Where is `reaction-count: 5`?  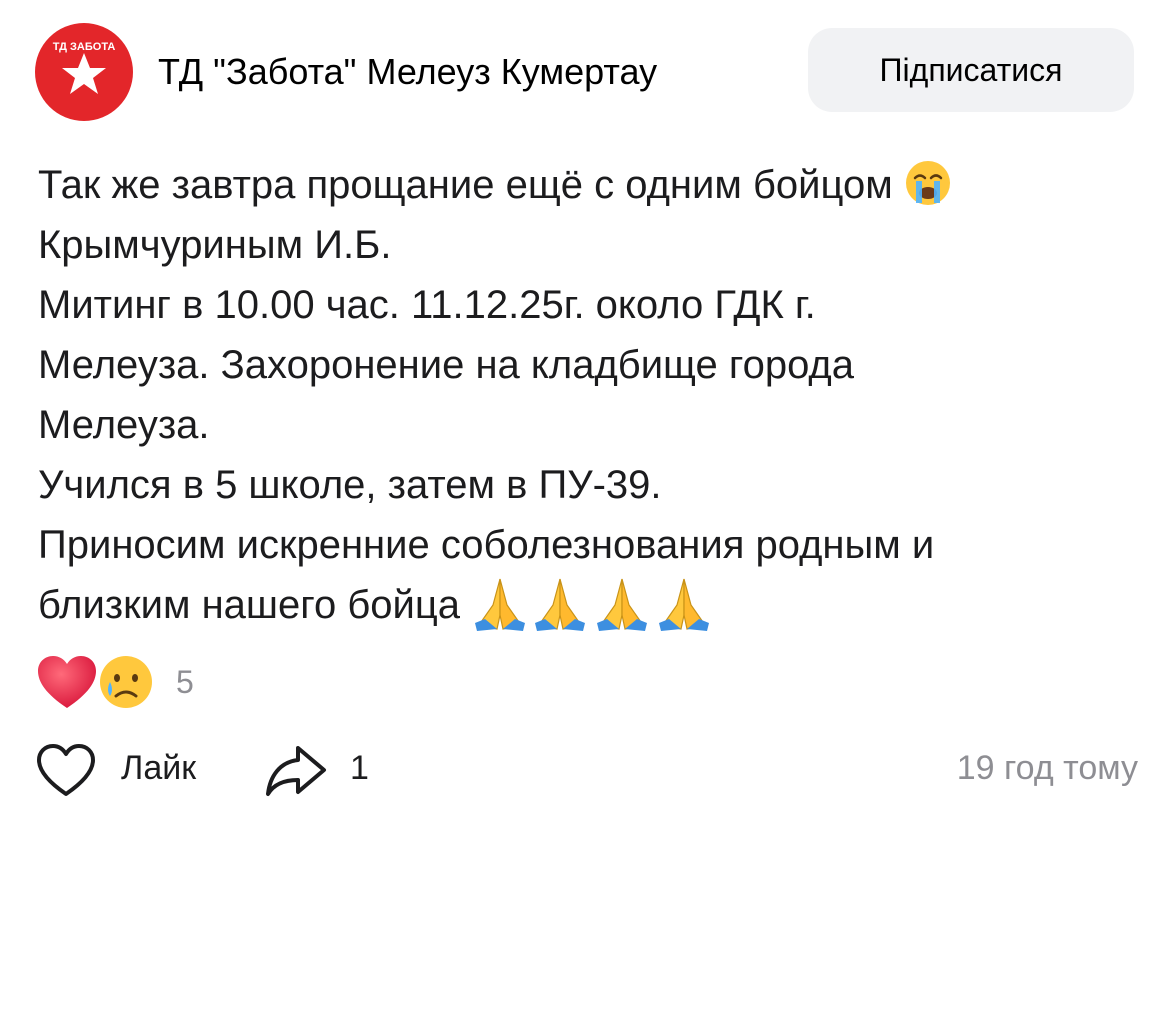
reaction-count: 5 is located at coordinates (185, 682).